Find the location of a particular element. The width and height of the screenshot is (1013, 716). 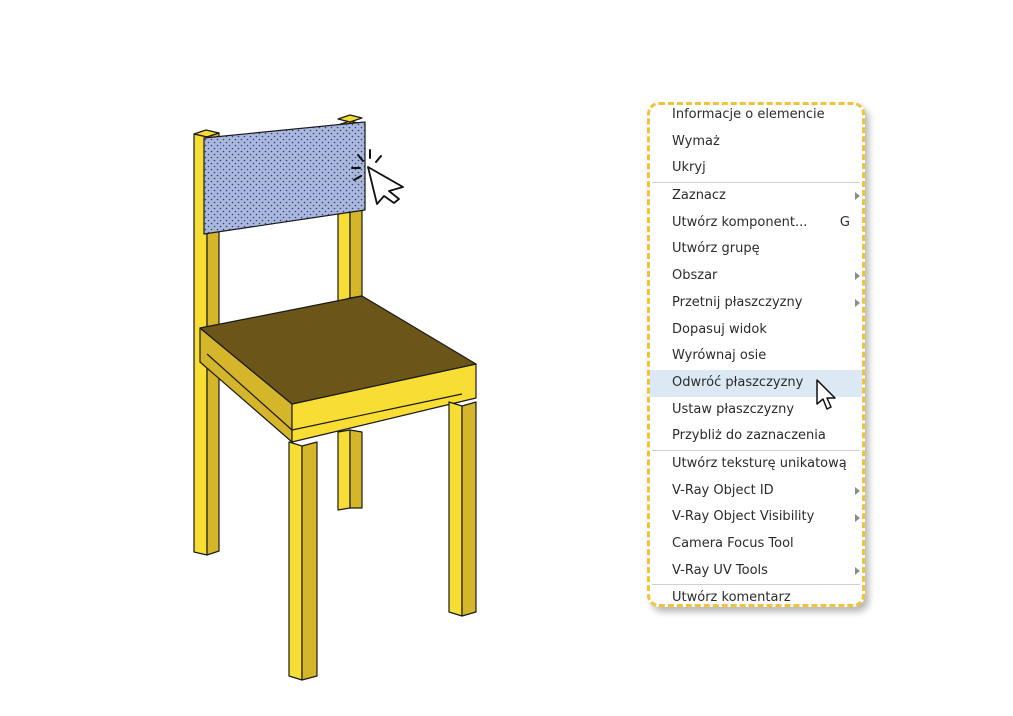

menu-item-label: V-Ray Object ID is located at coordinates (723, 490).